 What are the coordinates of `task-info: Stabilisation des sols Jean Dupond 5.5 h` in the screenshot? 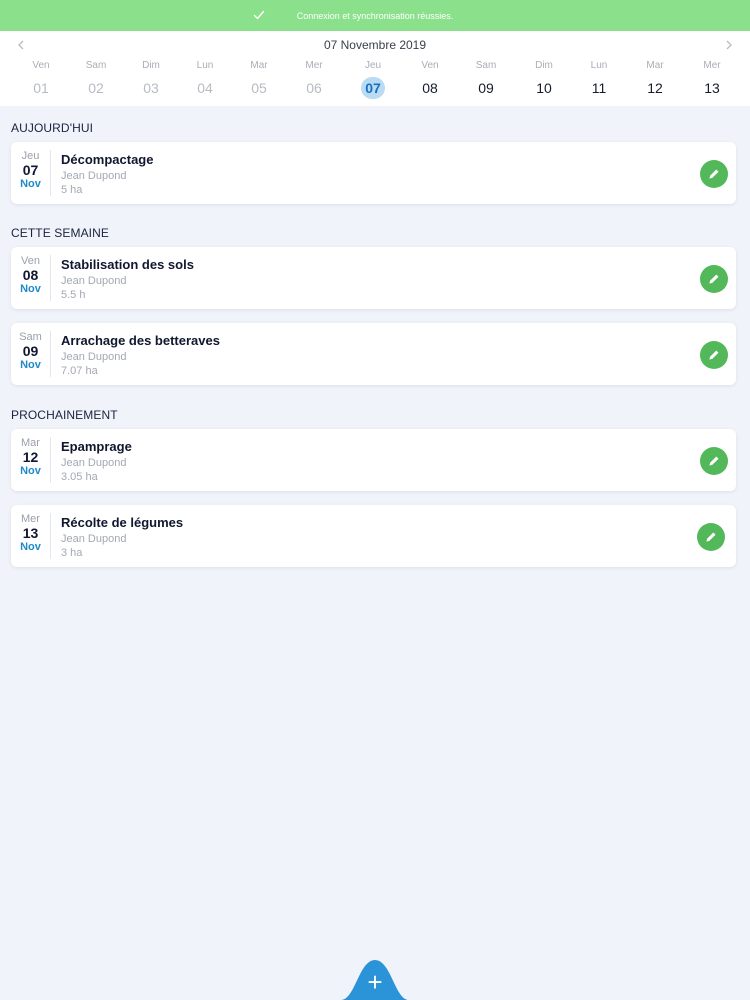 It's located at (341, 279).